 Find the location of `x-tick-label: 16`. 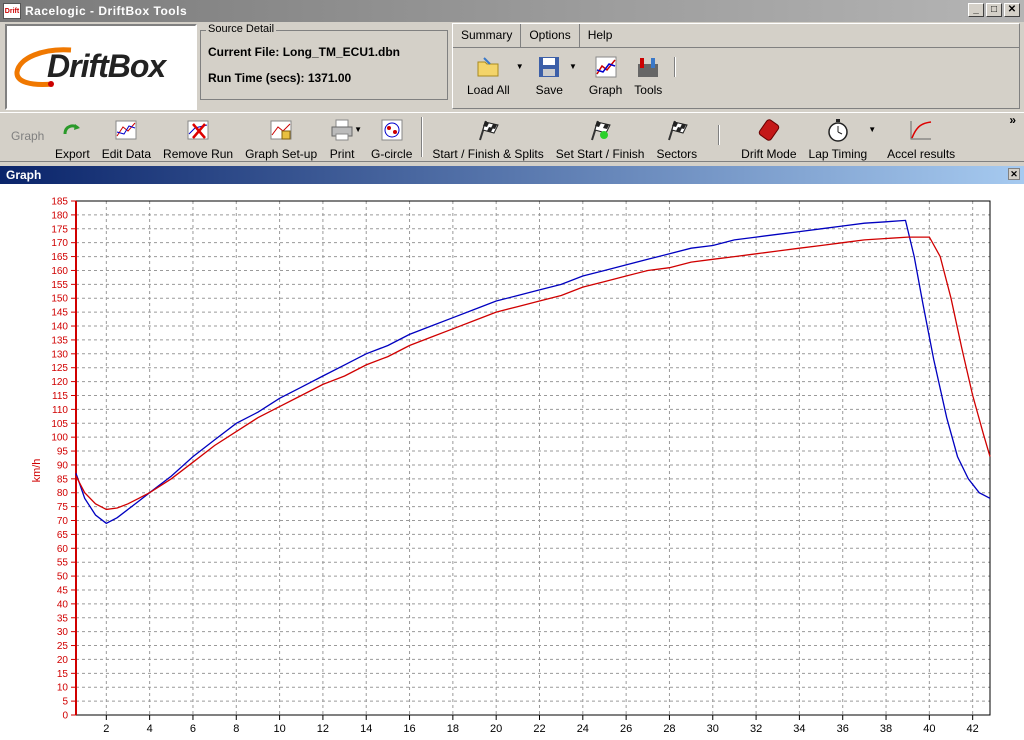

x-tick-label: 16 is located at coordinates (409, 729).